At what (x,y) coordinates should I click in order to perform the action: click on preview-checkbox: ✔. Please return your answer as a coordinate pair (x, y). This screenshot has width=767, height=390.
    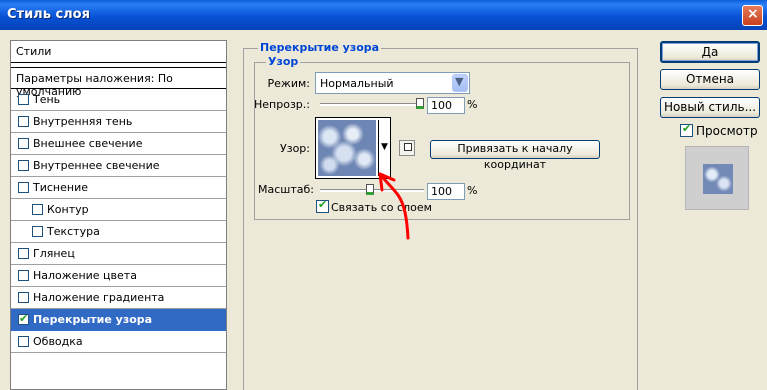
    Looking at the image, I should click on (686, 129).